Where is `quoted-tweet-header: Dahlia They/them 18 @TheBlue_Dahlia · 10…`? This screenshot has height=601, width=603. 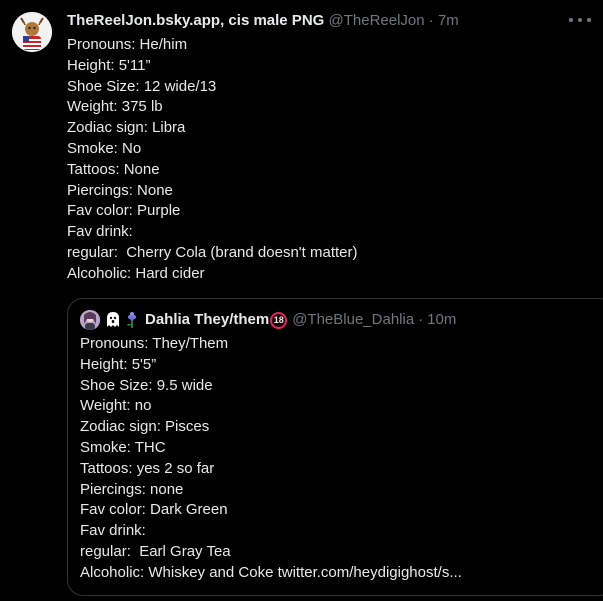
quoted-tweet-header: Dahlia They/them 18 @TheBlue_Dahlia · 10… is located at coordinates (268, 320).